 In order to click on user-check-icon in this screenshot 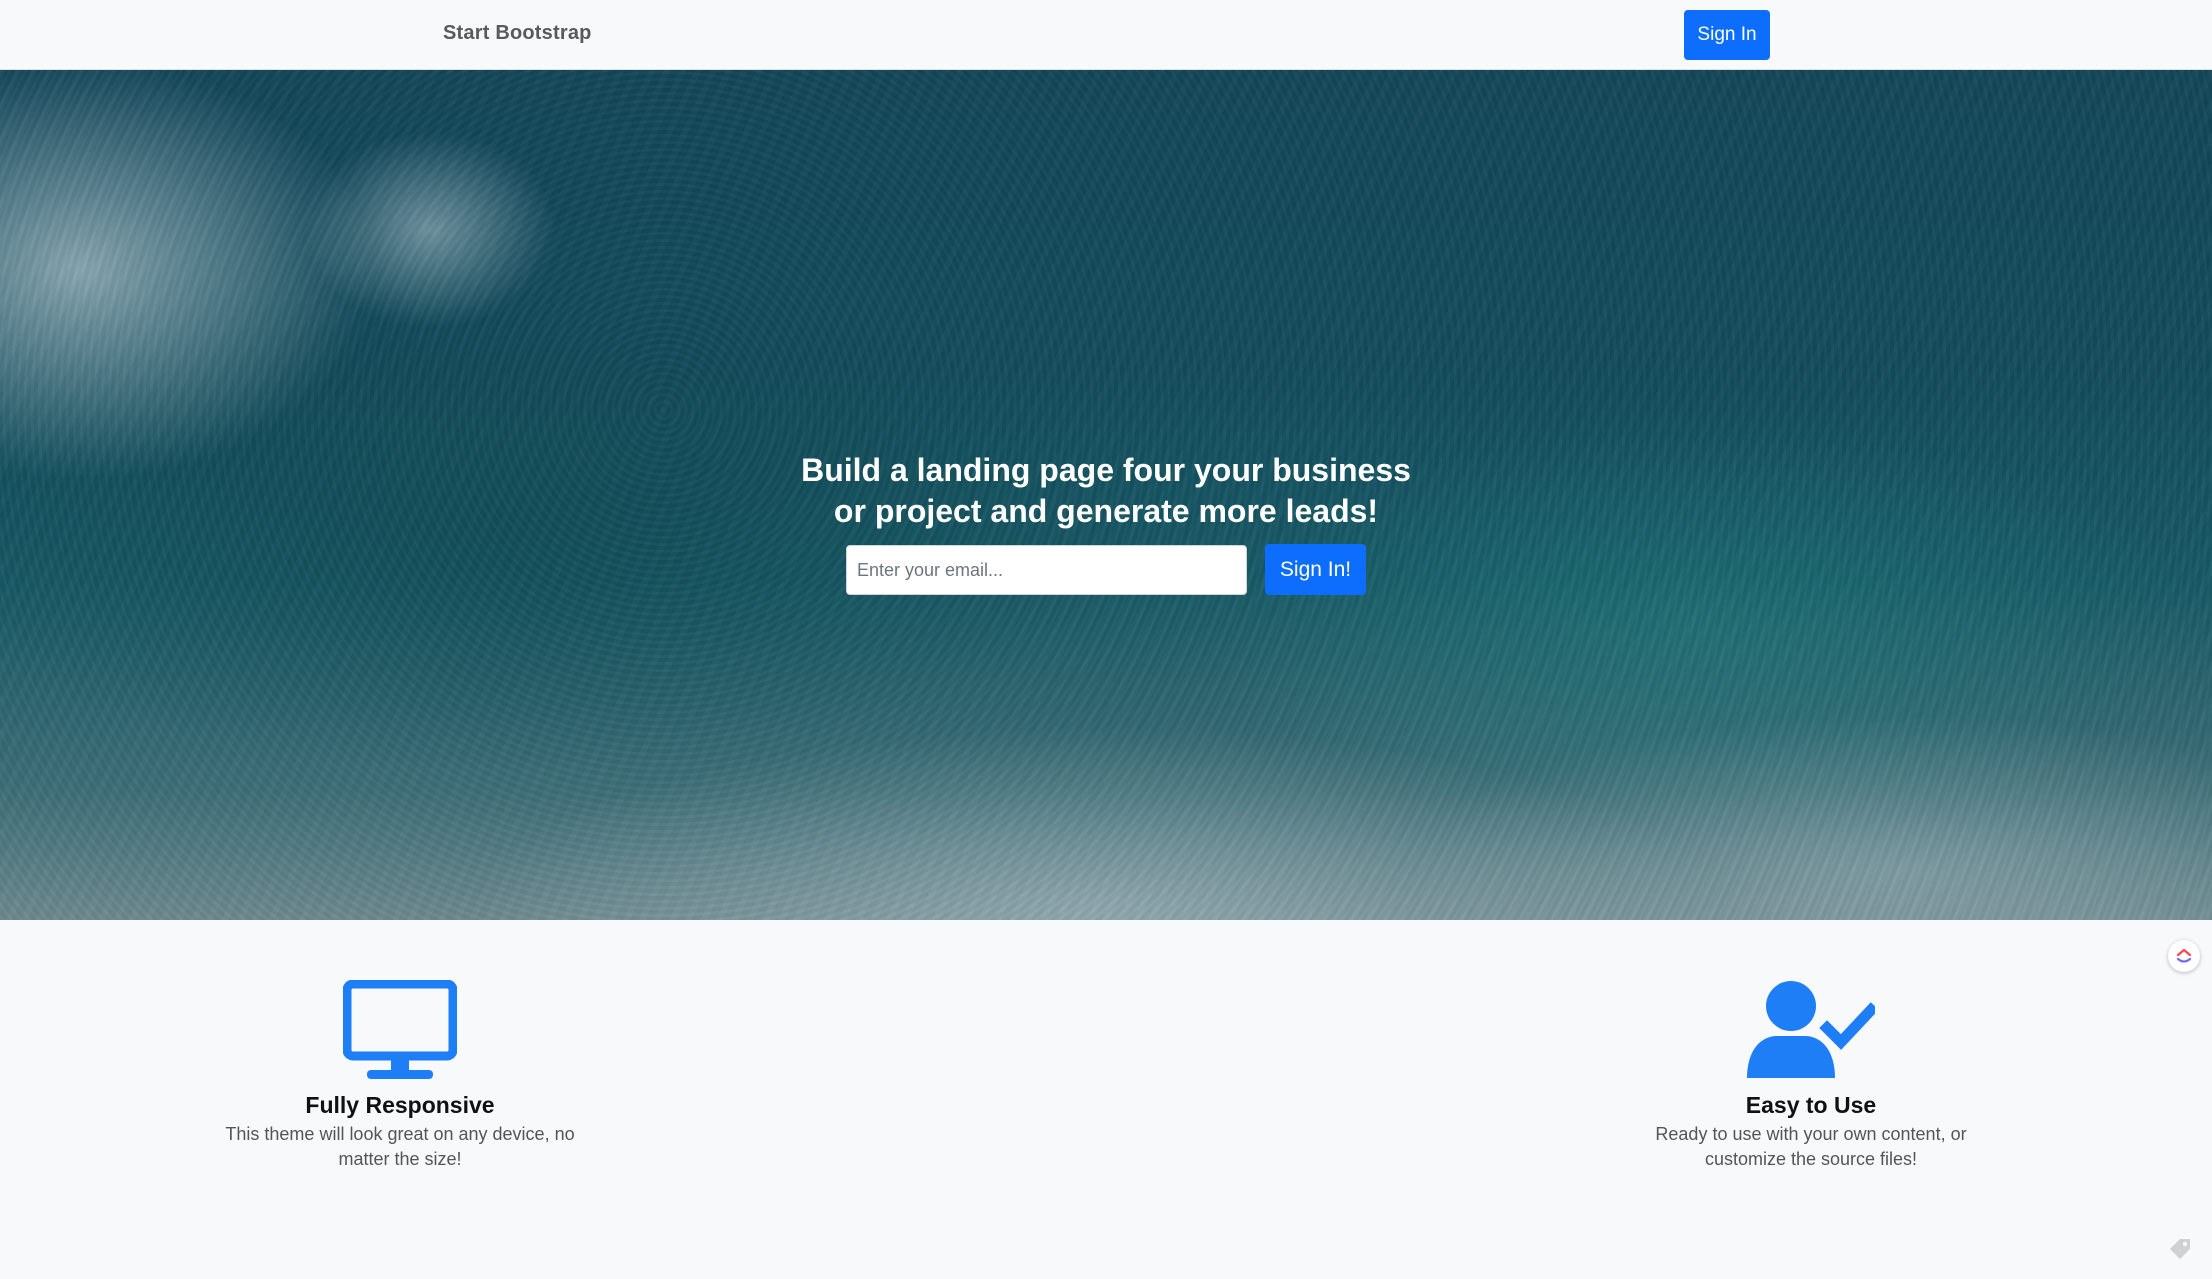, I will do `click(1811, 1029)`.